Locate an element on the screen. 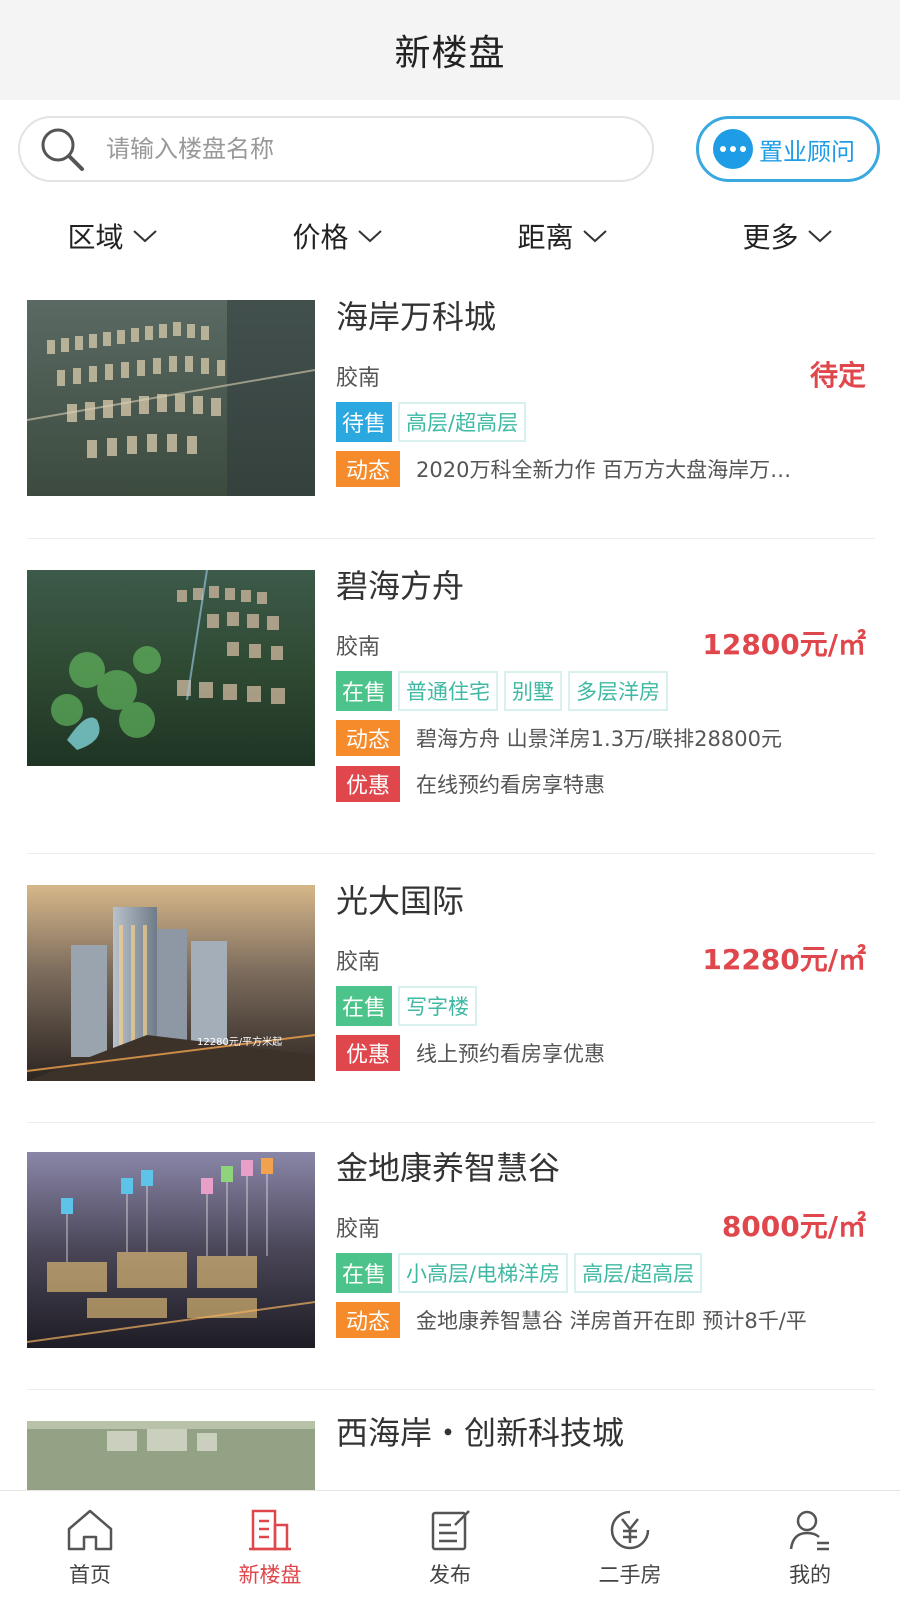 The image size is (900, 1600). listing-price: 8000元/㎡ is located at coordinates (793, 1226).